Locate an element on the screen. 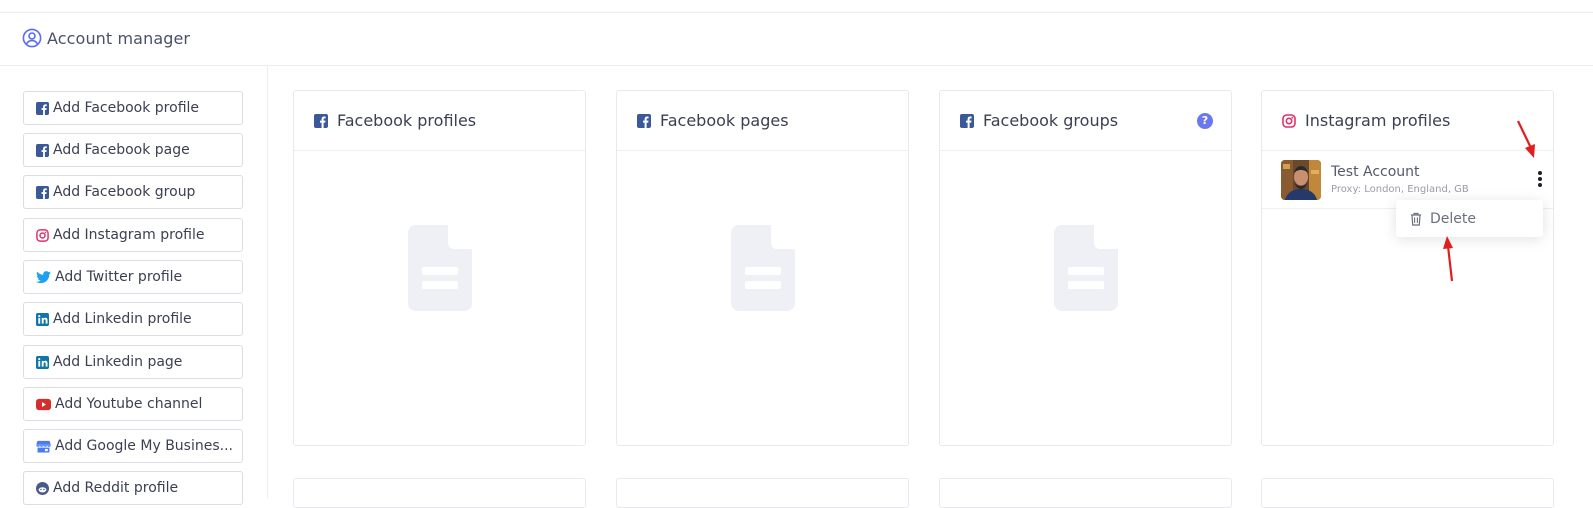 This screenshot has width=1593, height=508. facebook-profiles-card: Facebook profiles is located at coordinates (439, 268).